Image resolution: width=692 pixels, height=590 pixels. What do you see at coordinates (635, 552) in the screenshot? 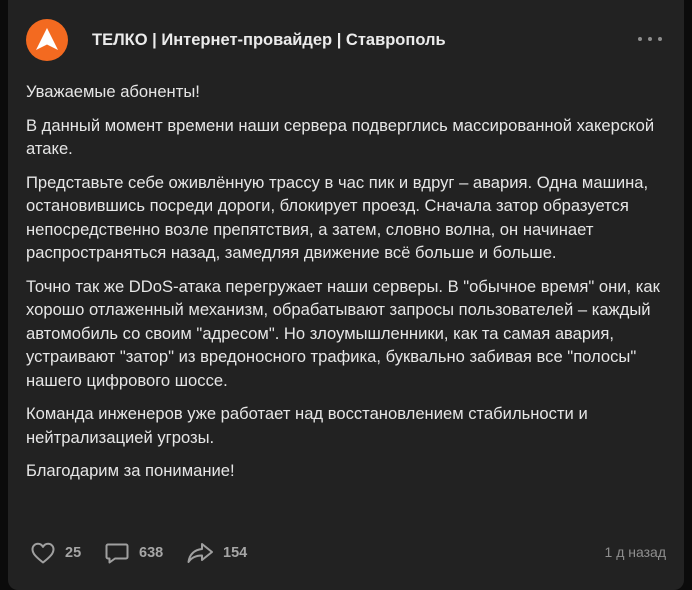
I see `post-timestamp: 1 д назад` at bounding box center [635, 552].